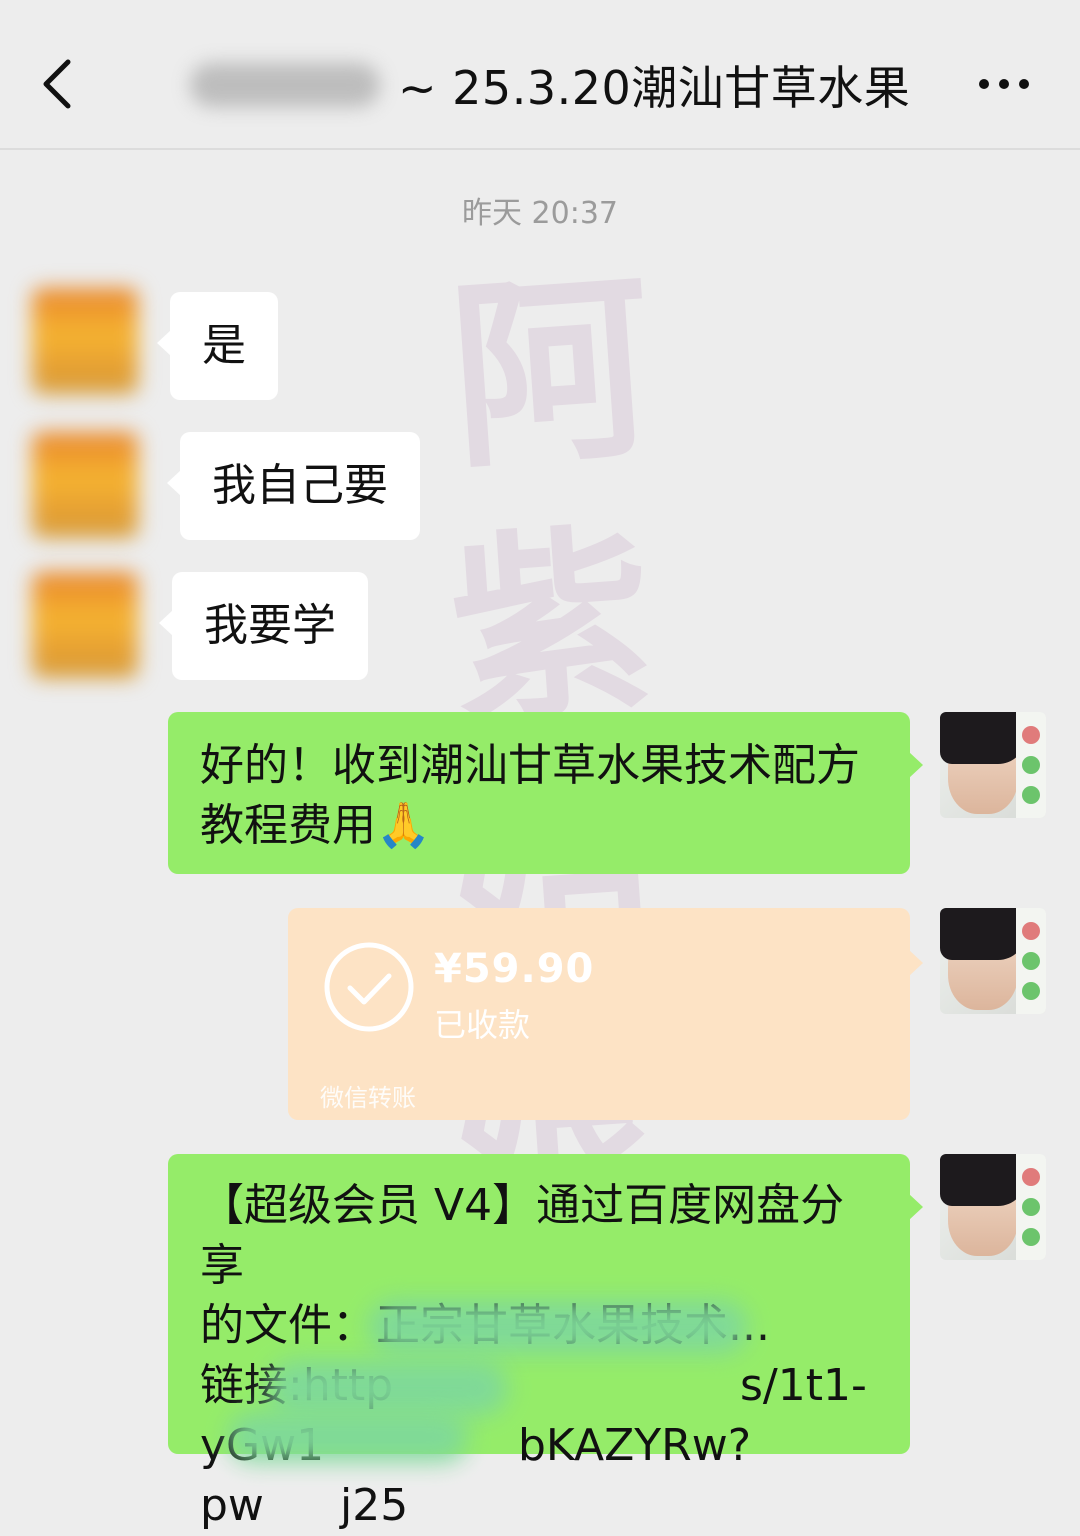  Describe the element at coordinates (605, 1014) in the screenshot. I see `transfer-card: ¥59.90 已收款 微信转账` at that location.